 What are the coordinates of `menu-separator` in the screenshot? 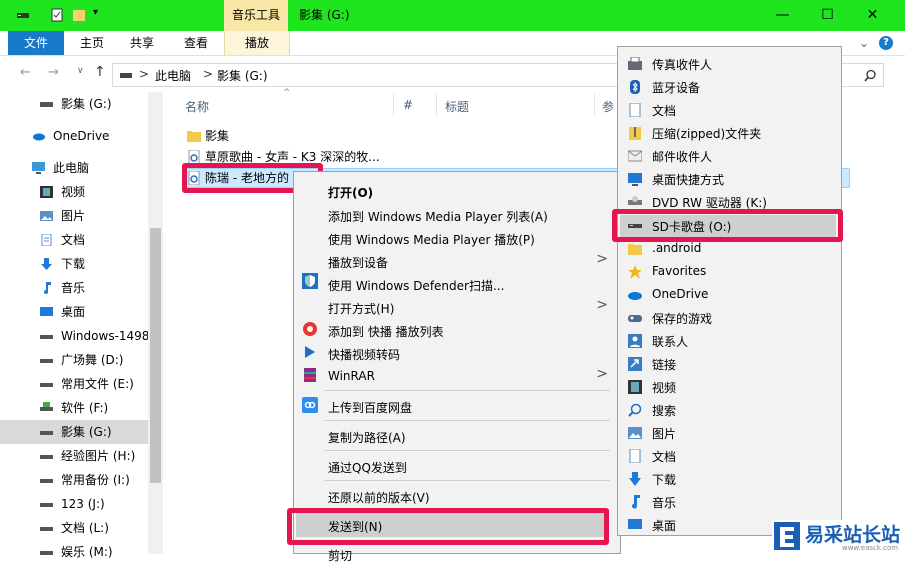 It's located at (467, 420).